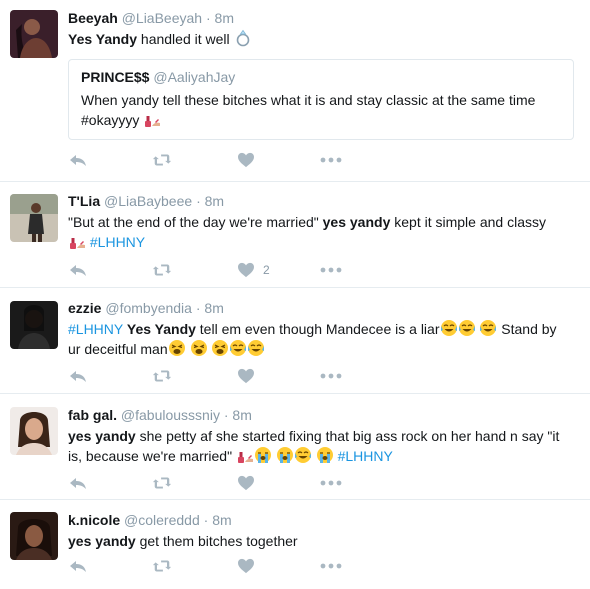 This screenshot has height=589, width=590. Describe the element at coordinates (317, 329) in the screenshot. I see `text-mid: tell em even though Mandecee is a liar` at that location.